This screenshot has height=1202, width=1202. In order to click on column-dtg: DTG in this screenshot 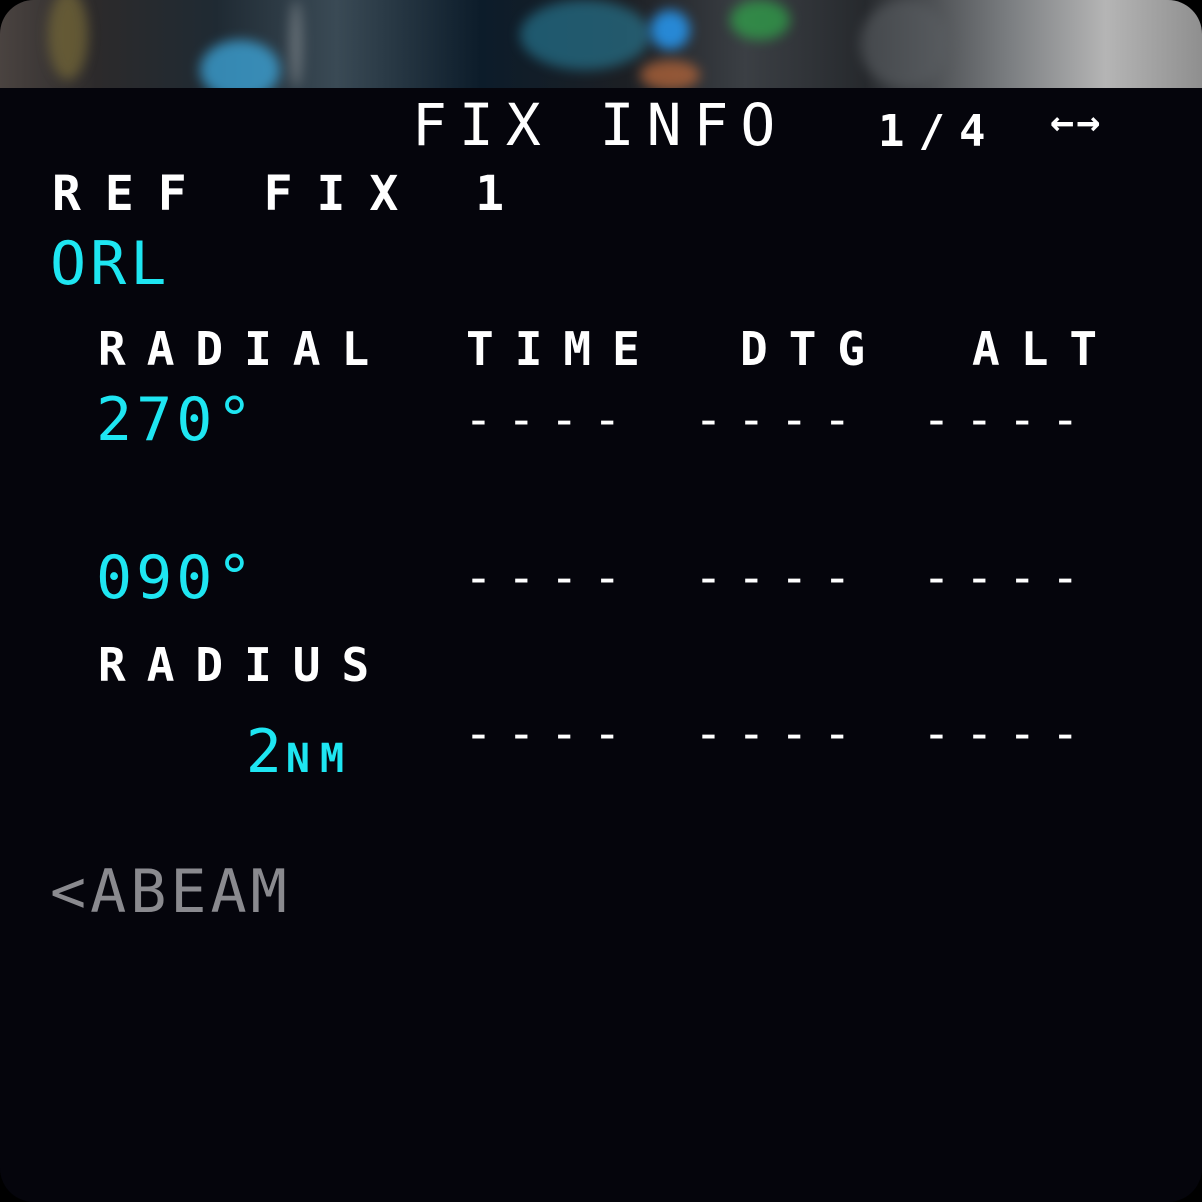, I will do `click(813, 349)`.